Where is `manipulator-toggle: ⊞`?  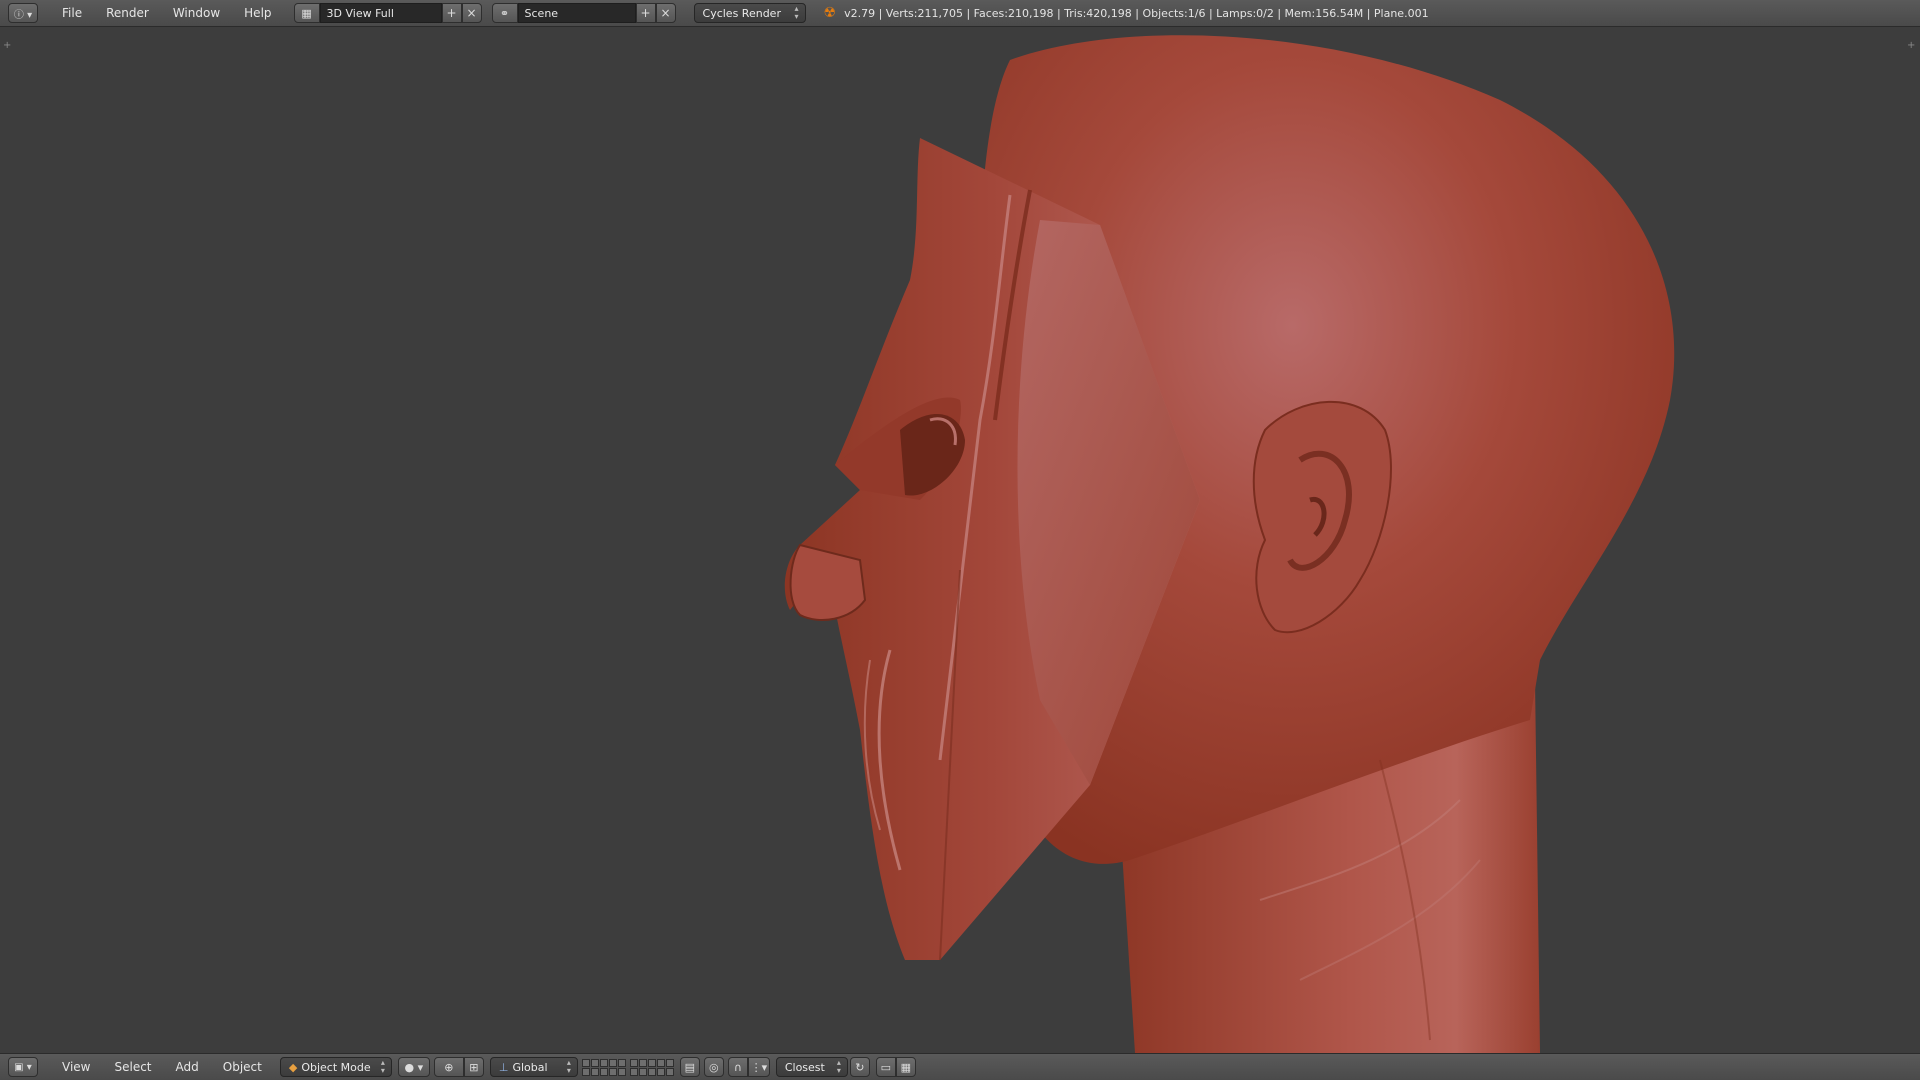
manipulator-toggle: ⊞ is located at coordinates (473, 1067).